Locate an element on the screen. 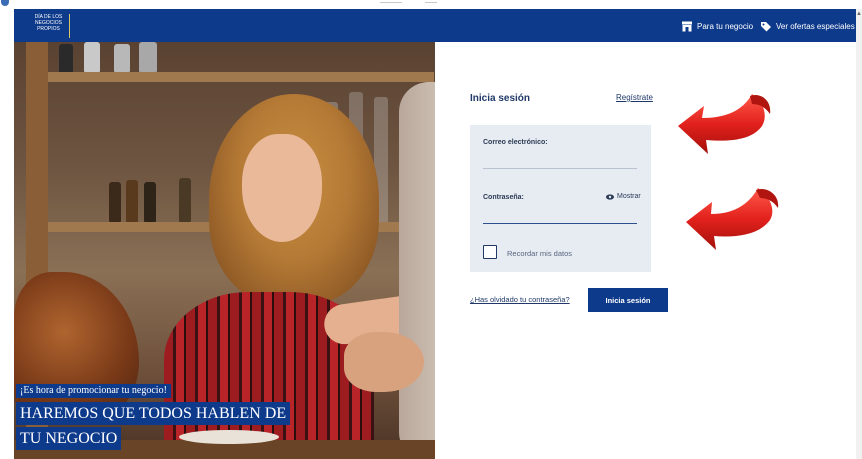  eye-icon is located at coordinates (610, 196).